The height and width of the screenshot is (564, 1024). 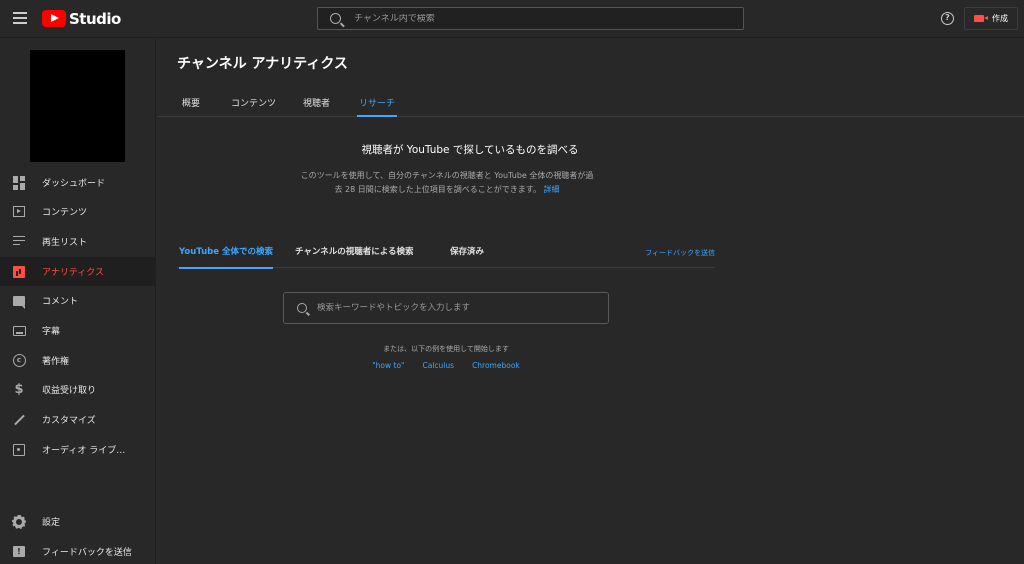 I want to click on example-calculus: Calculus, so click(x=439, y=365).